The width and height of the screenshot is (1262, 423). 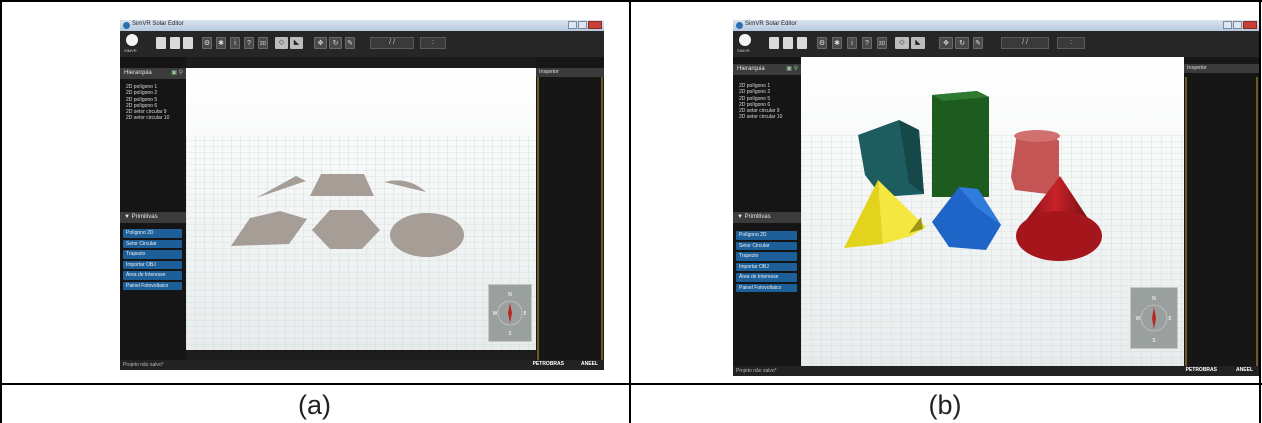 What do you see at coordinates (126, 25) in the screenshot?
I see `app-logo-icon` at bounding box center [126, 25].